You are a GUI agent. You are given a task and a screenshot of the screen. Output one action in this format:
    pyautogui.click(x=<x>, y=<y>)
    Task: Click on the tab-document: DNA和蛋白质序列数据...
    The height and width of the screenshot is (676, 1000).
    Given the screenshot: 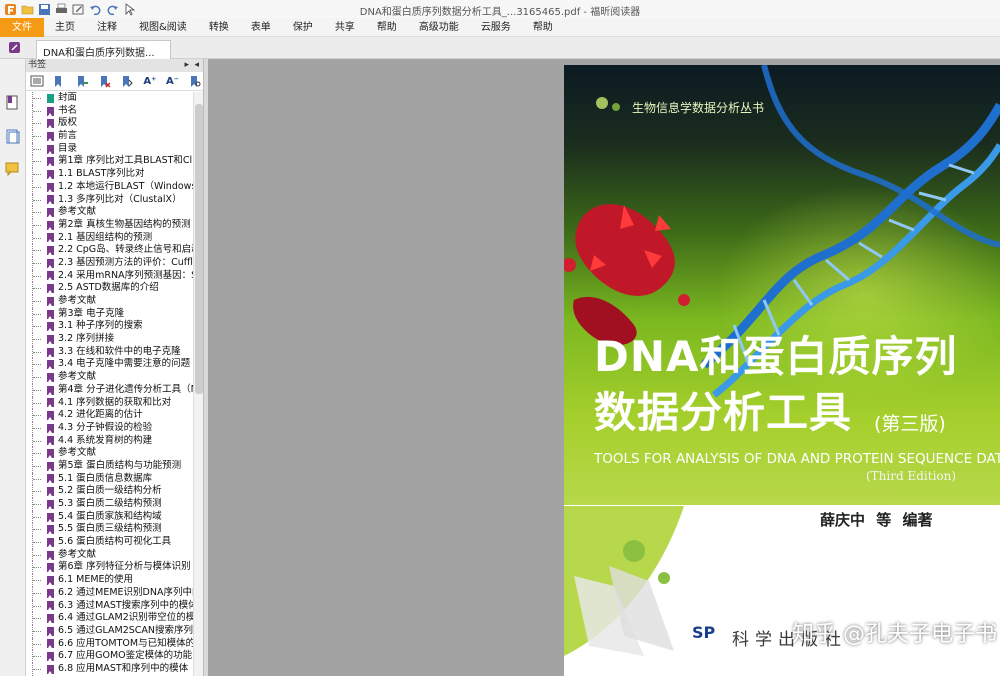 What is the action you would take?
    pyautogui.click(x=103, y=49)
    